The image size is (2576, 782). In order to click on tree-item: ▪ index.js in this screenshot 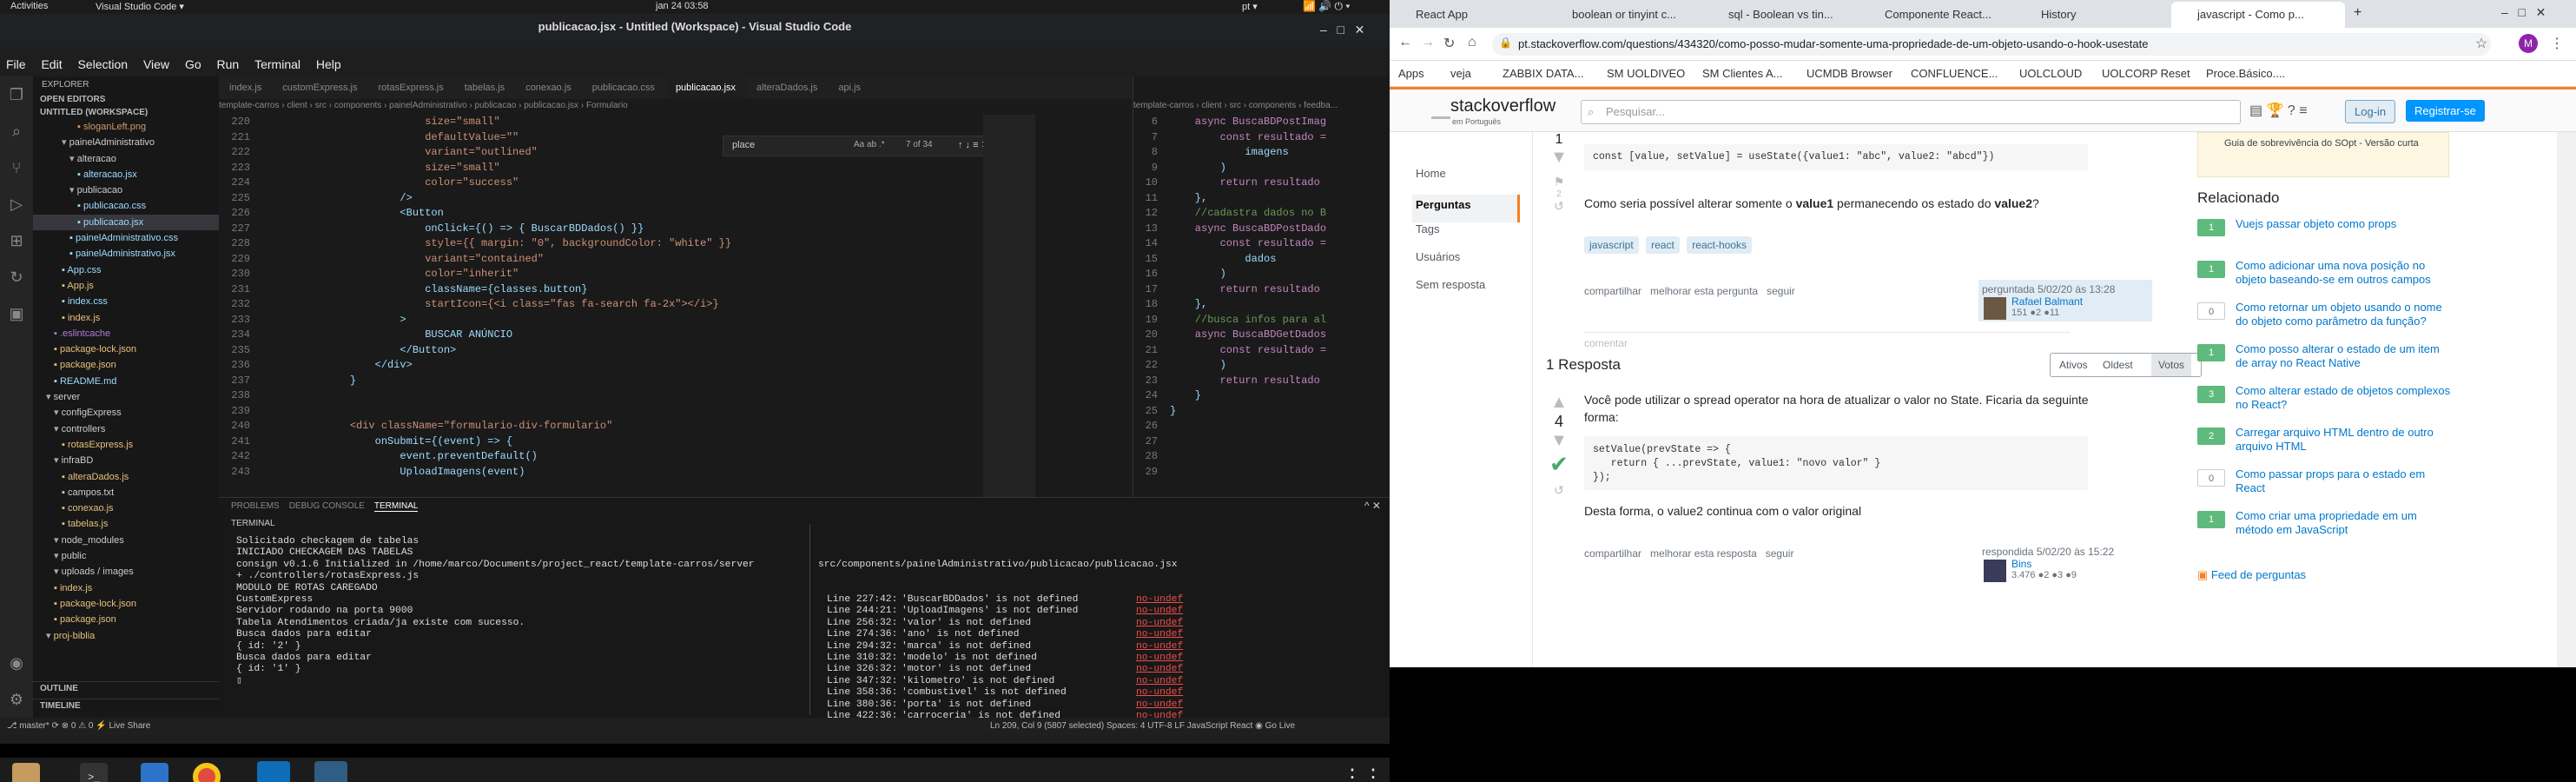, I will do `click(126, 318)`.